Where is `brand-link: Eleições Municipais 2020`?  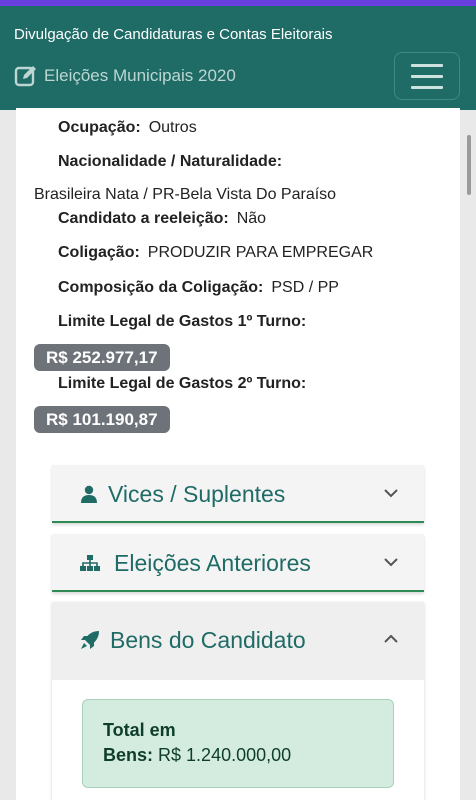 brand-link: Eleições Municipais 2020 is located at coordinates (125, 76).